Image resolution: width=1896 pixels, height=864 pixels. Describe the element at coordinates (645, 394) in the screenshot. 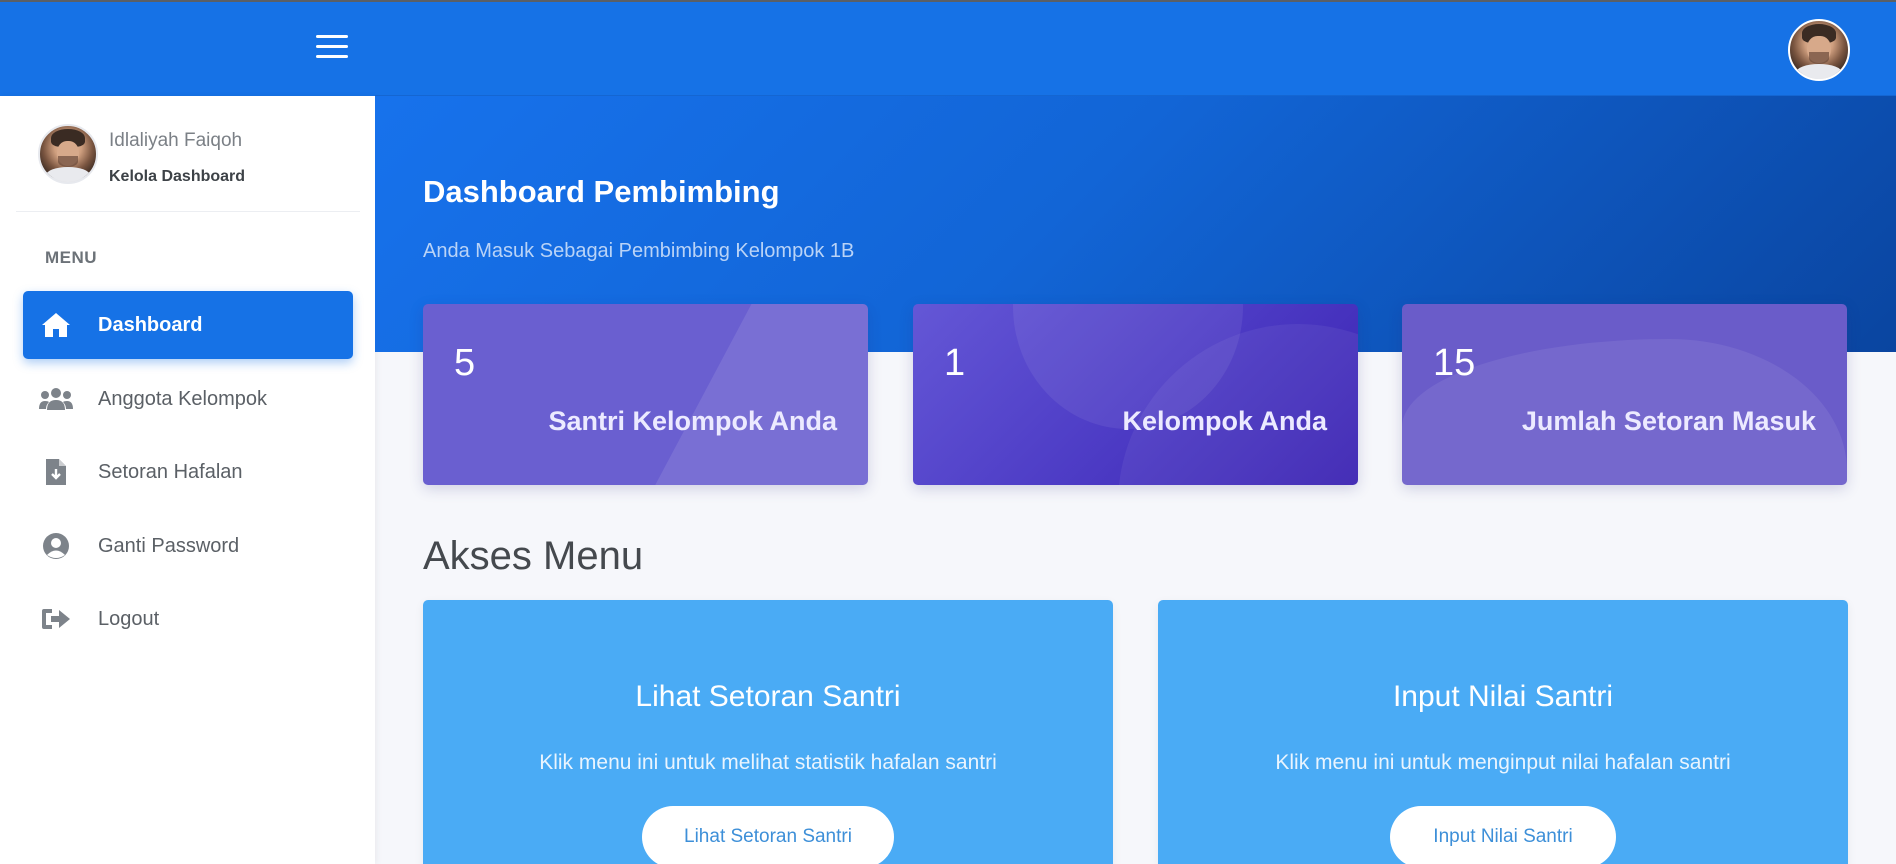

I see `stat-card-santri: 5 Santri Kelompok Anda` at that location.